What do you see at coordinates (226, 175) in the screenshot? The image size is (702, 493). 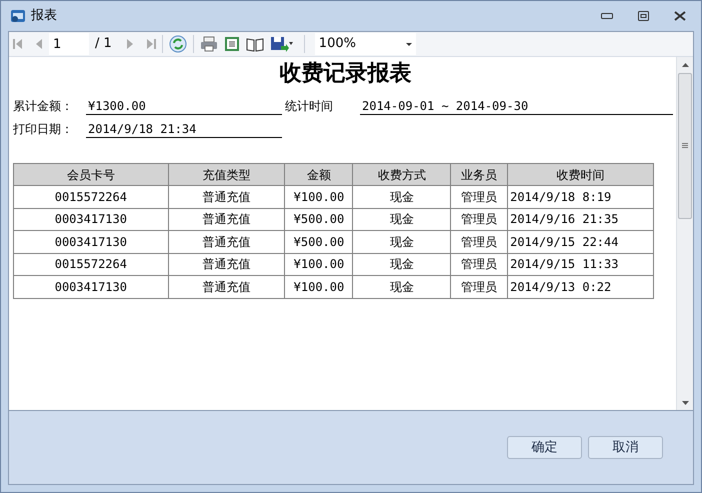 I see `column-header: 充值类型` at bounding box center [226, 175].